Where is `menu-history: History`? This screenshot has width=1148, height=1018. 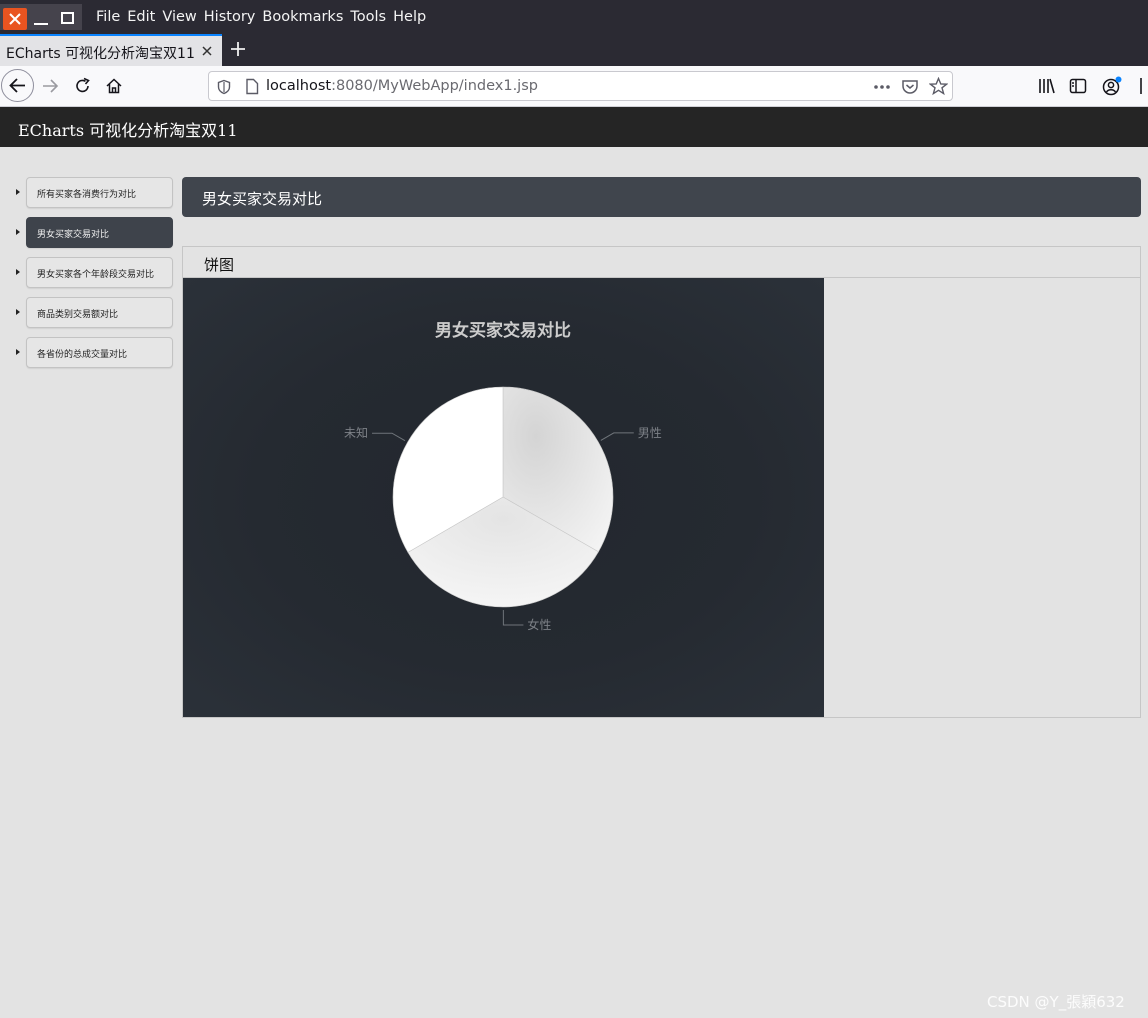
menu-history: History is located at coordinates (230, 17).